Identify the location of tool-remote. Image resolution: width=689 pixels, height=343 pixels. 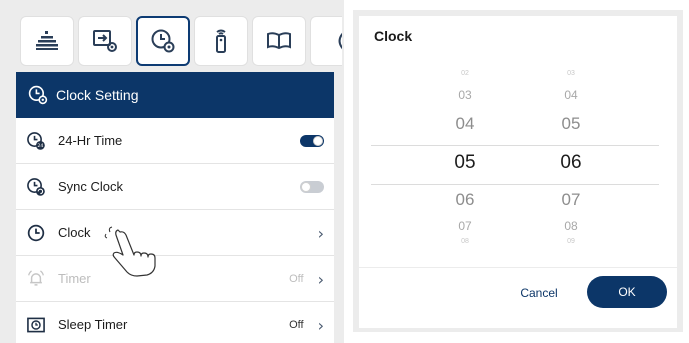
(221, 41).